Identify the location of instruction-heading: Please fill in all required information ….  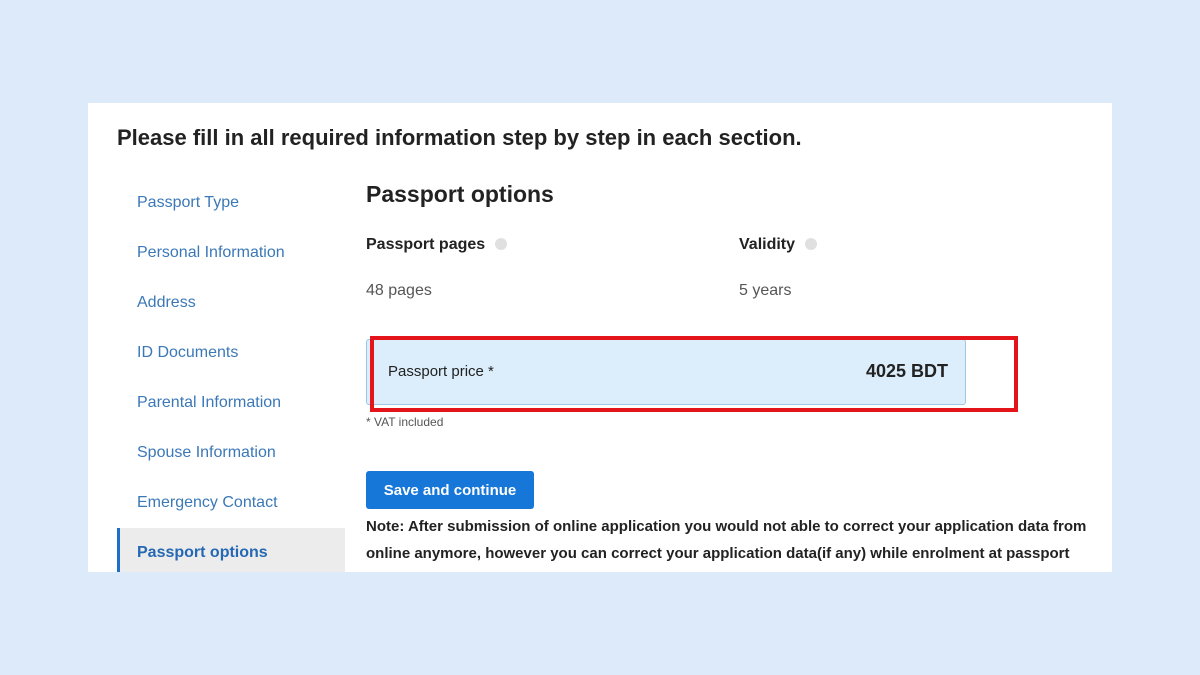
(459, 137).